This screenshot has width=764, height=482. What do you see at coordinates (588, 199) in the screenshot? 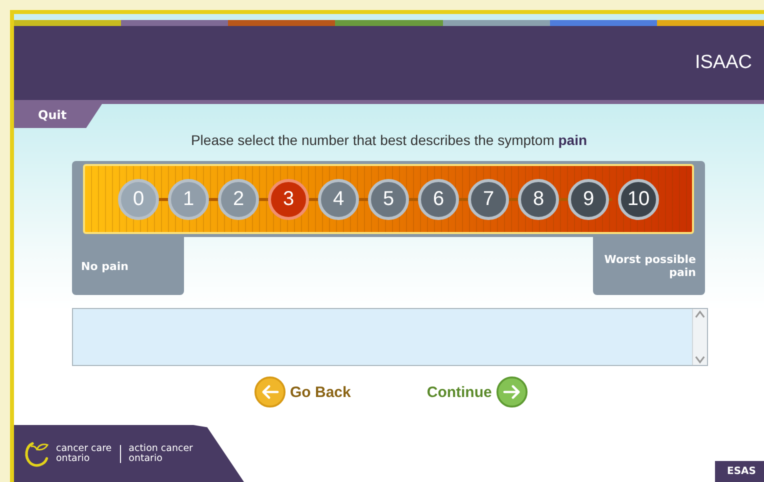
I see `scale-option: 9` at bounding box center [588, 199].